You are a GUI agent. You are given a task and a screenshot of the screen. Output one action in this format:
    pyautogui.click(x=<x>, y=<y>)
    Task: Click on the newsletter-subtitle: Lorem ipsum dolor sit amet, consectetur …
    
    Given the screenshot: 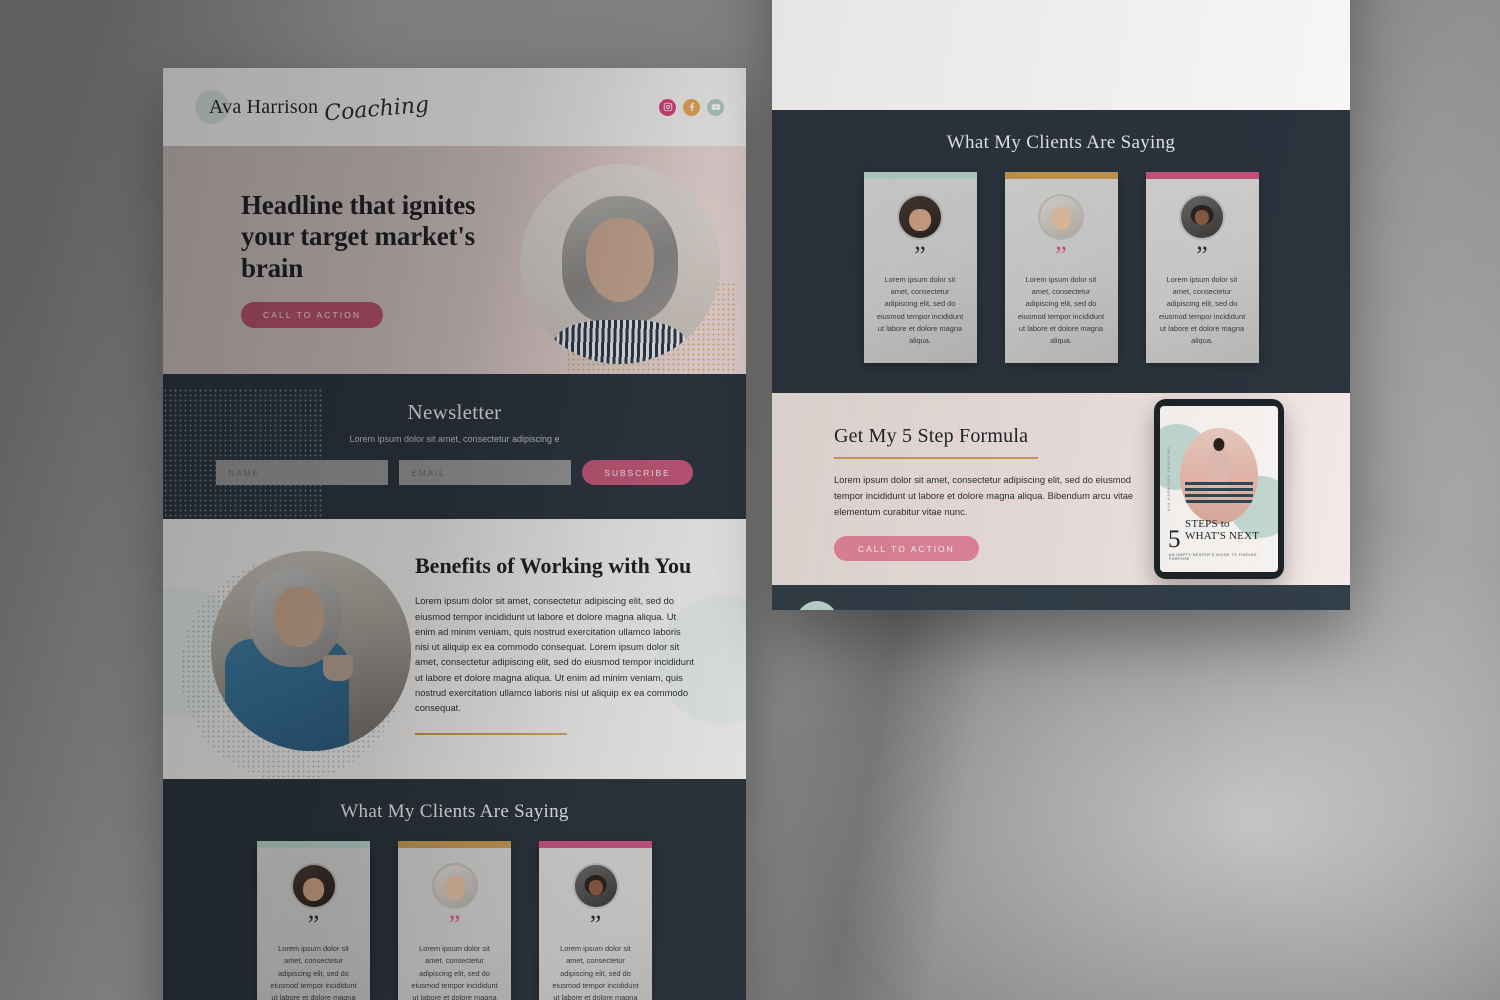 What is the action you would take?
    pyautogui.click(x=454, y=439)
    